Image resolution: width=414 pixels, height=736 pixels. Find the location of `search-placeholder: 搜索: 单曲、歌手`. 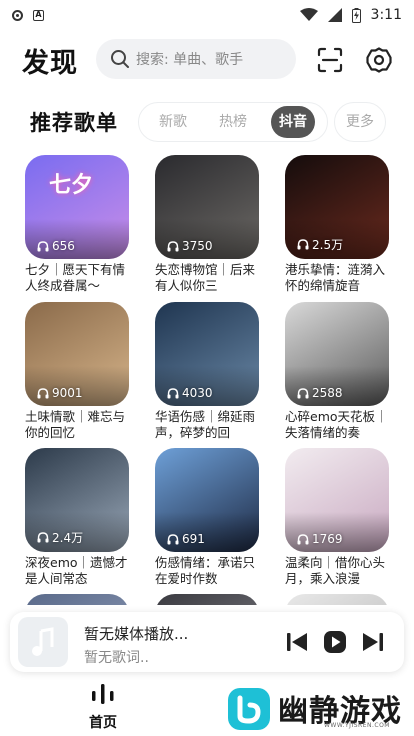

search-placeholder: 搜索: 单曲、歌手 is located at coordinates (190, 60).